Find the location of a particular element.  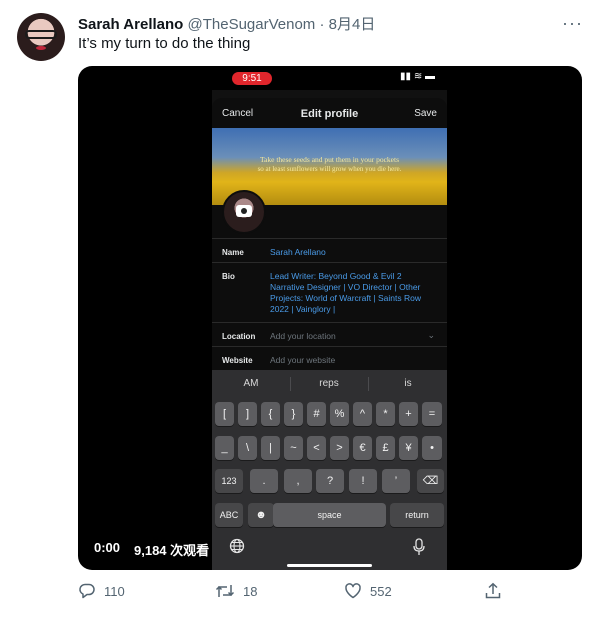

bio-label: Bio is located at coordinates (228, 276).